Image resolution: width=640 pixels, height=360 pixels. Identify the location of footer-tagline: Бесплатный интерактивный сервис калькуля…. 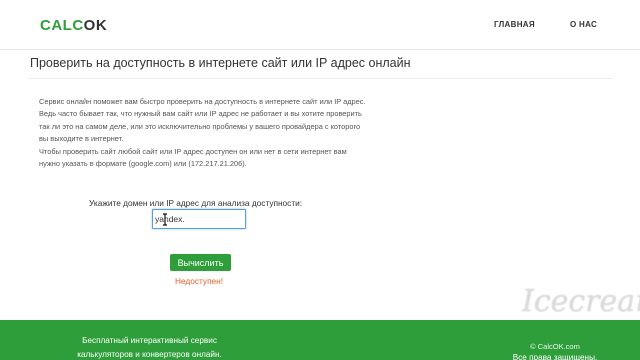
(149, 347).